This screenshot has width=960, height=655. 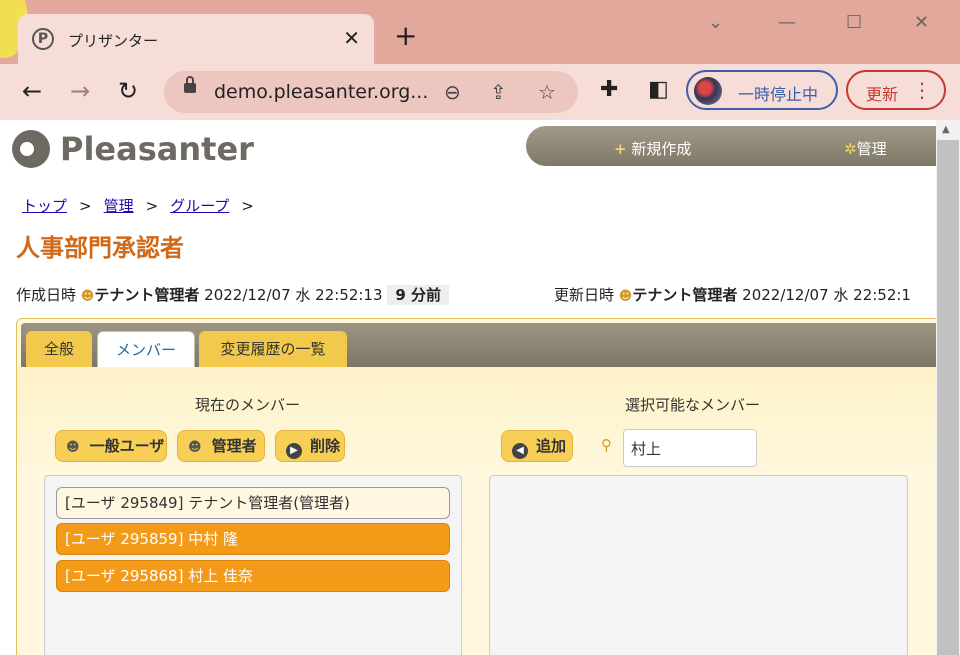 I want to click on maximize-icon: ☐, so click(x=854, y=22).